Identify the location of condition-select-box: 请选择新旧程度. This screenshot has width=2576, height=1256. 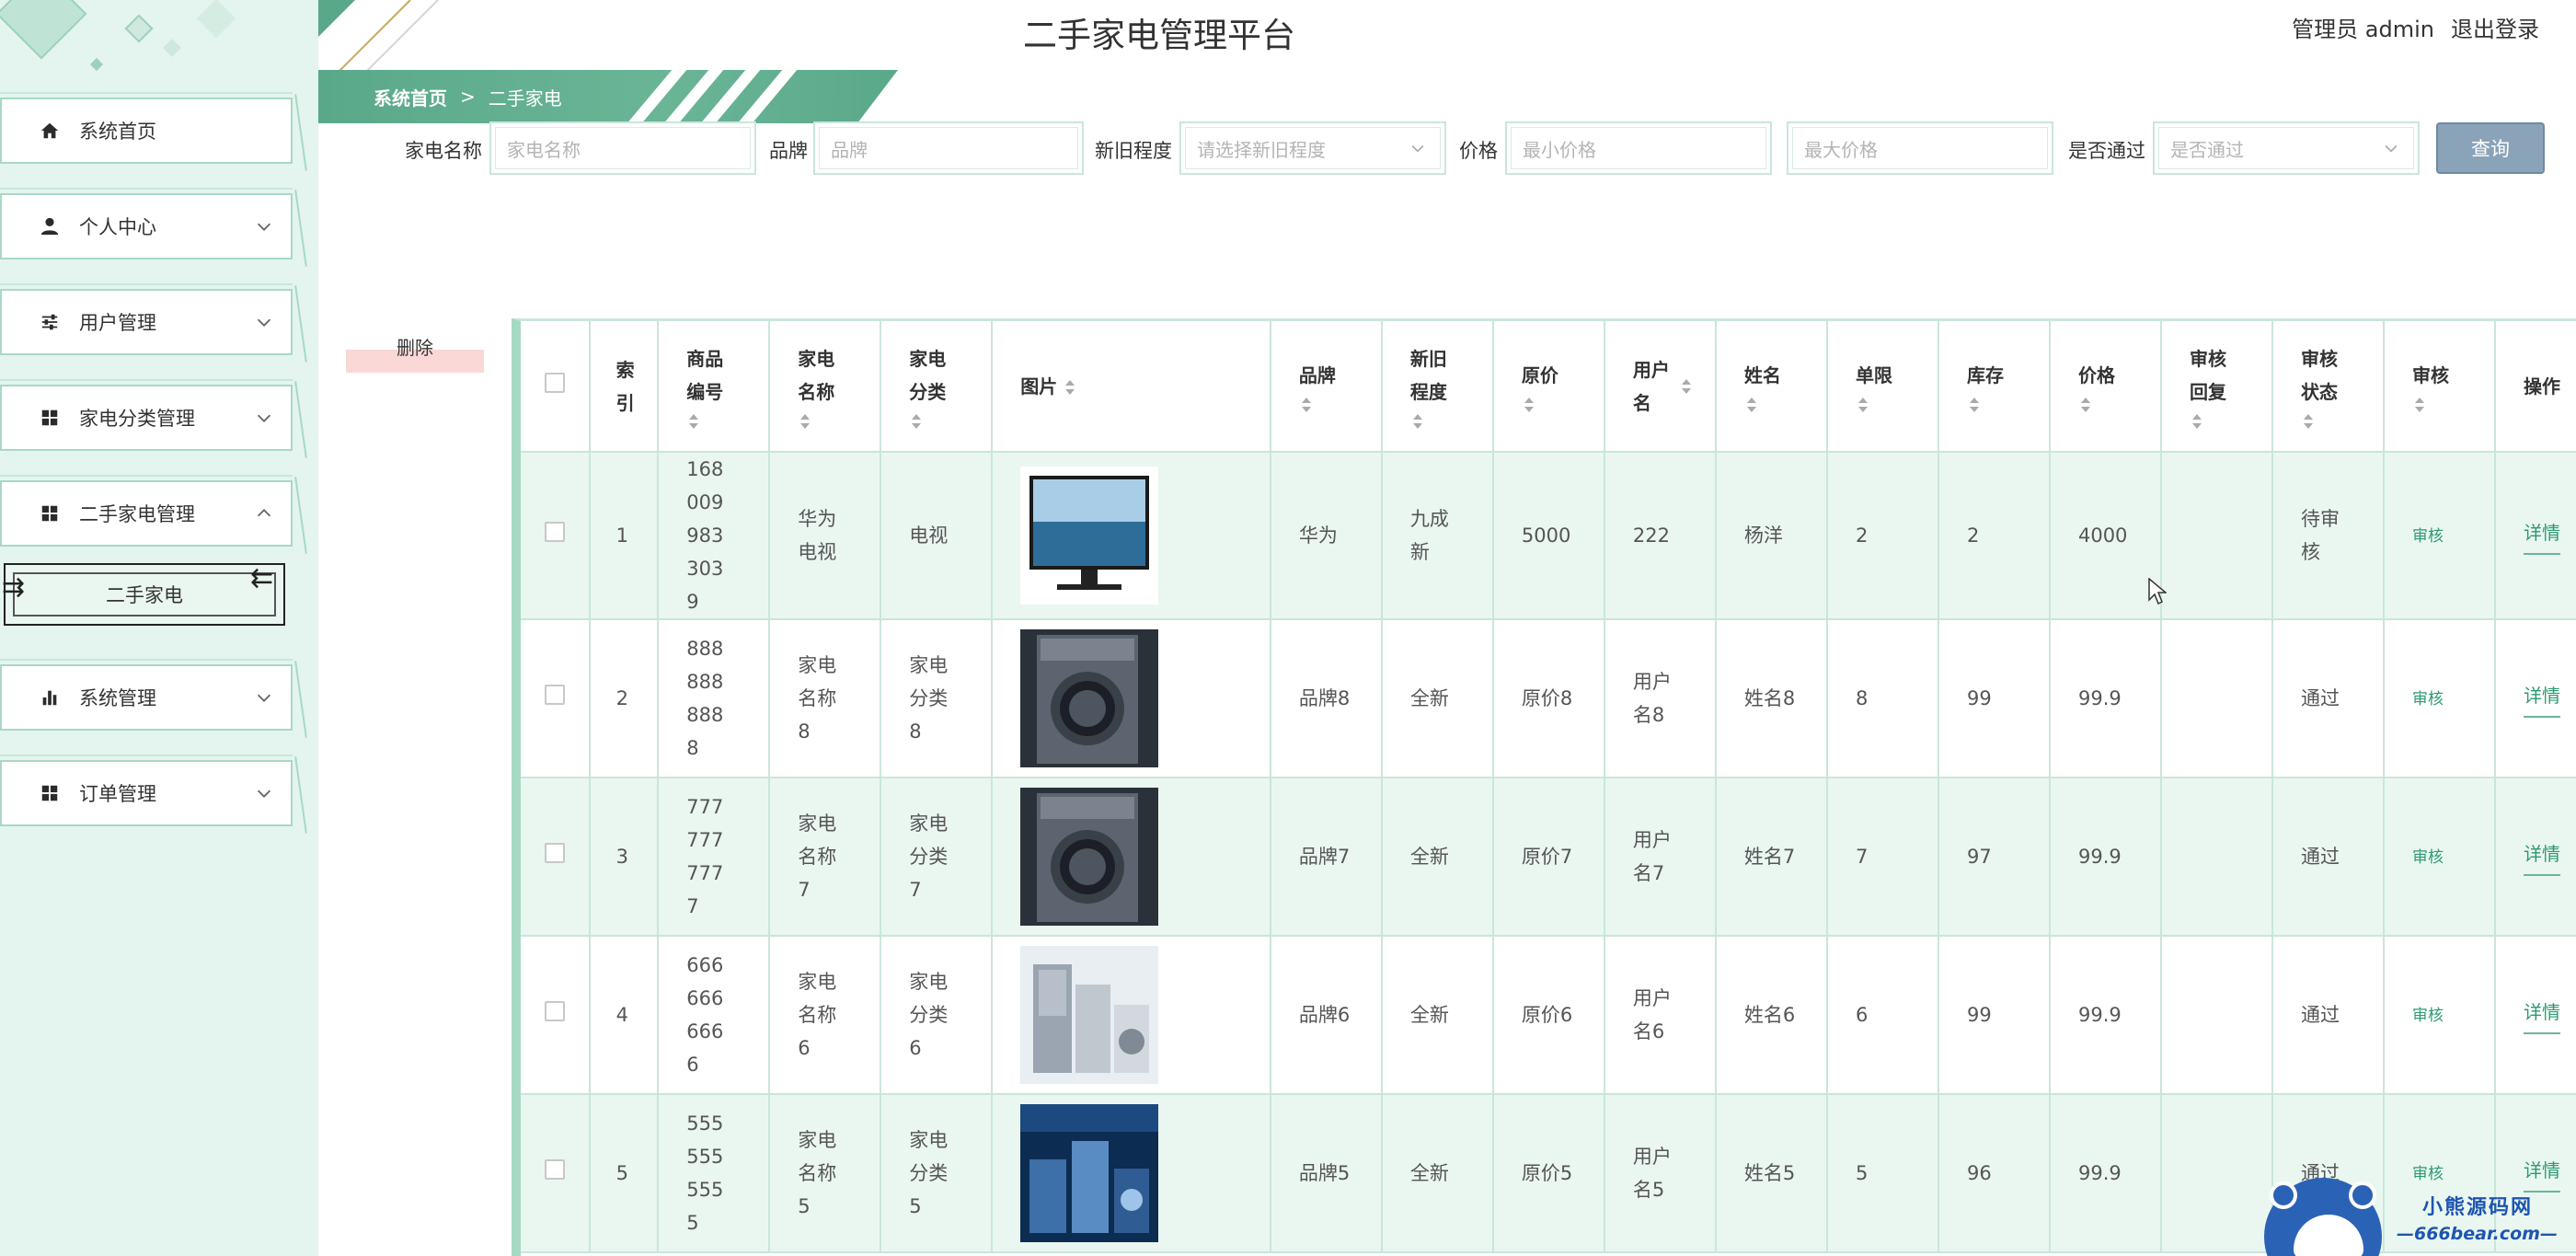
(1313, 148).